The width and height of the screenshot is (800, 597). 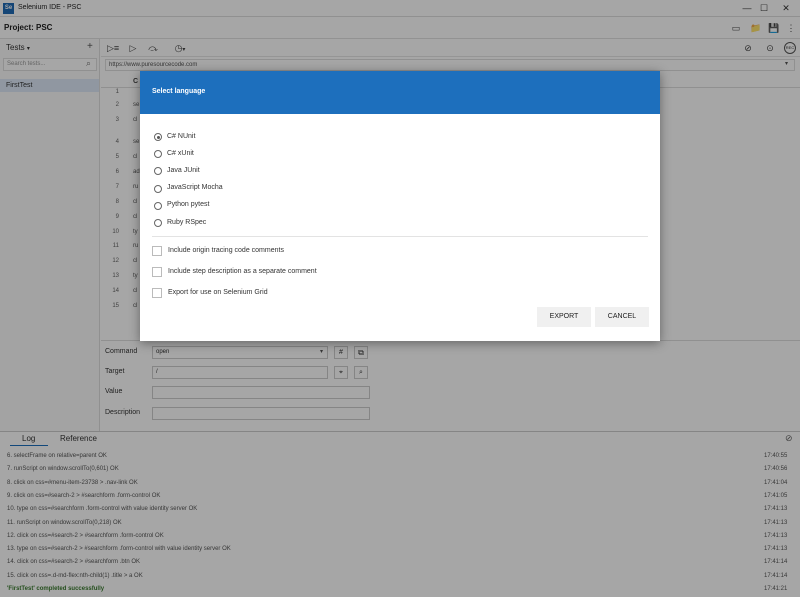 What do you see at coordinates (622, 317) in the screenshot?
I see `cancel-button: CANCEL` at bounding box center [622, 317].